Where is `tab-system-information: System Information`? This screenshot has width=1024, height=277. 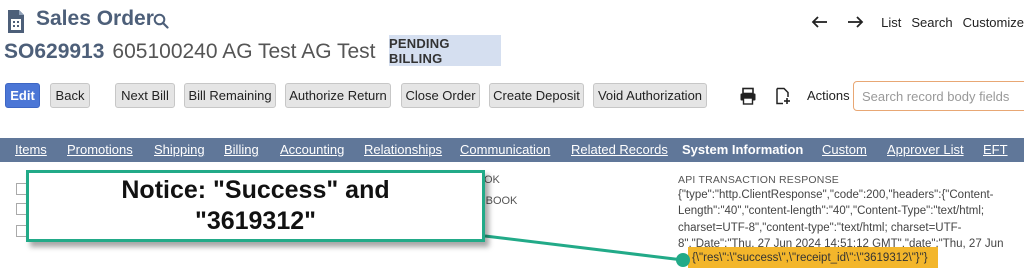
tab-system-information: System Information is located at coordinates (742, 149).